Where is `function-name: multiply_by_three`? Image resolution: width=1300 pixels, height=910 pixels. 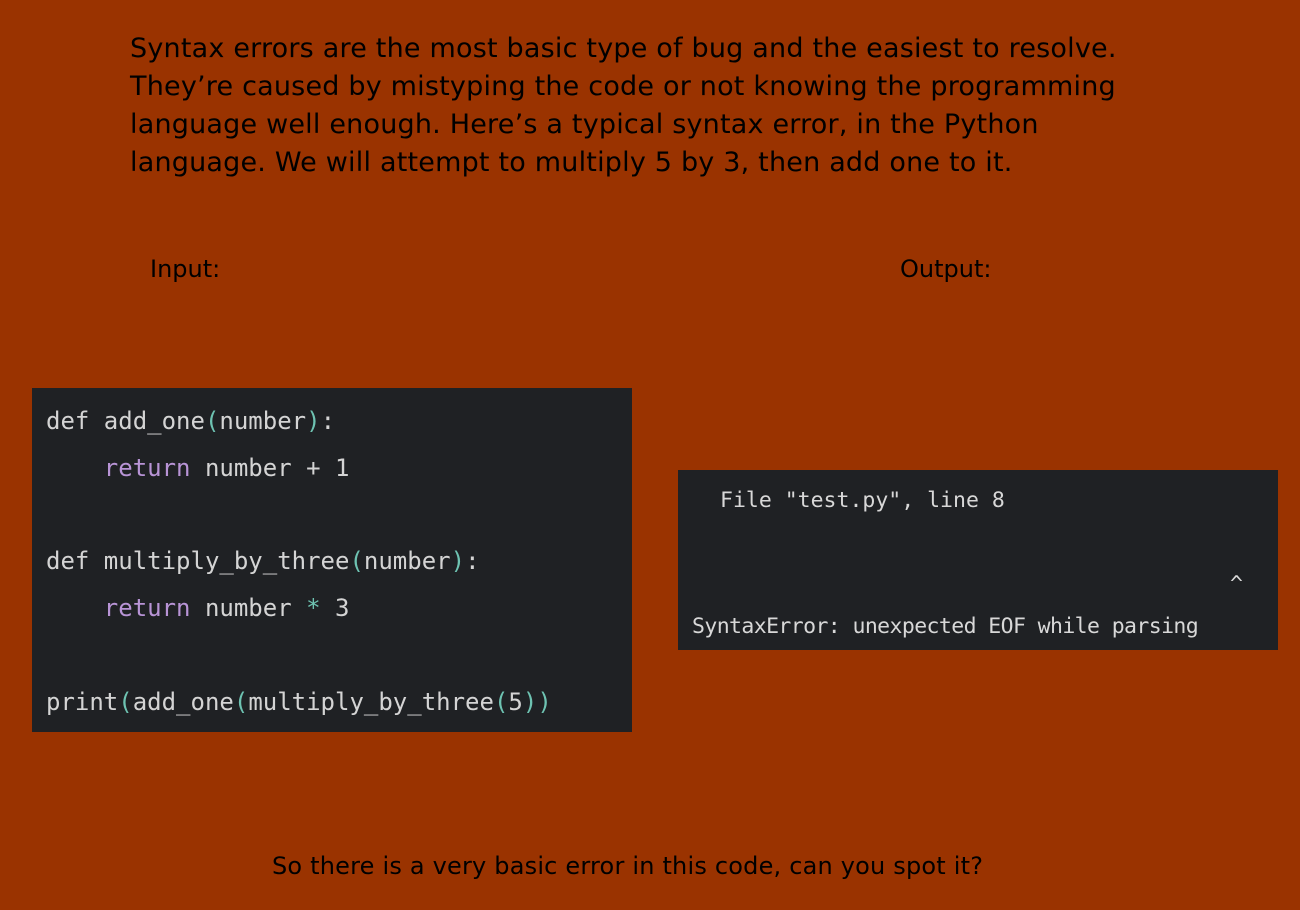 function-name: multiply_by_three is located at coordinates (219, 561).